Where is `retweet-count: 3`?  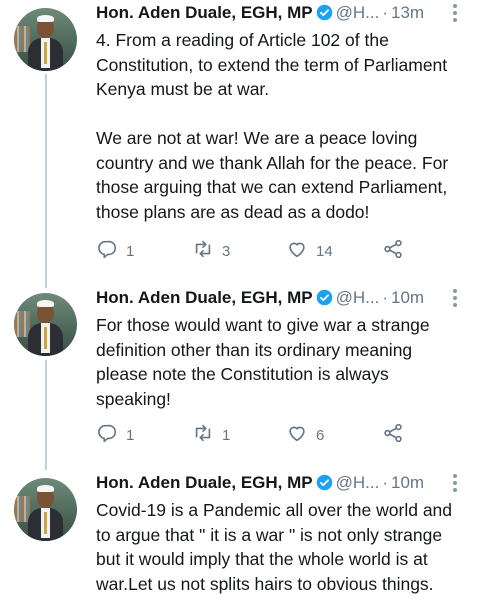
retweet-count: 3 is located at coordinates (226, 251).